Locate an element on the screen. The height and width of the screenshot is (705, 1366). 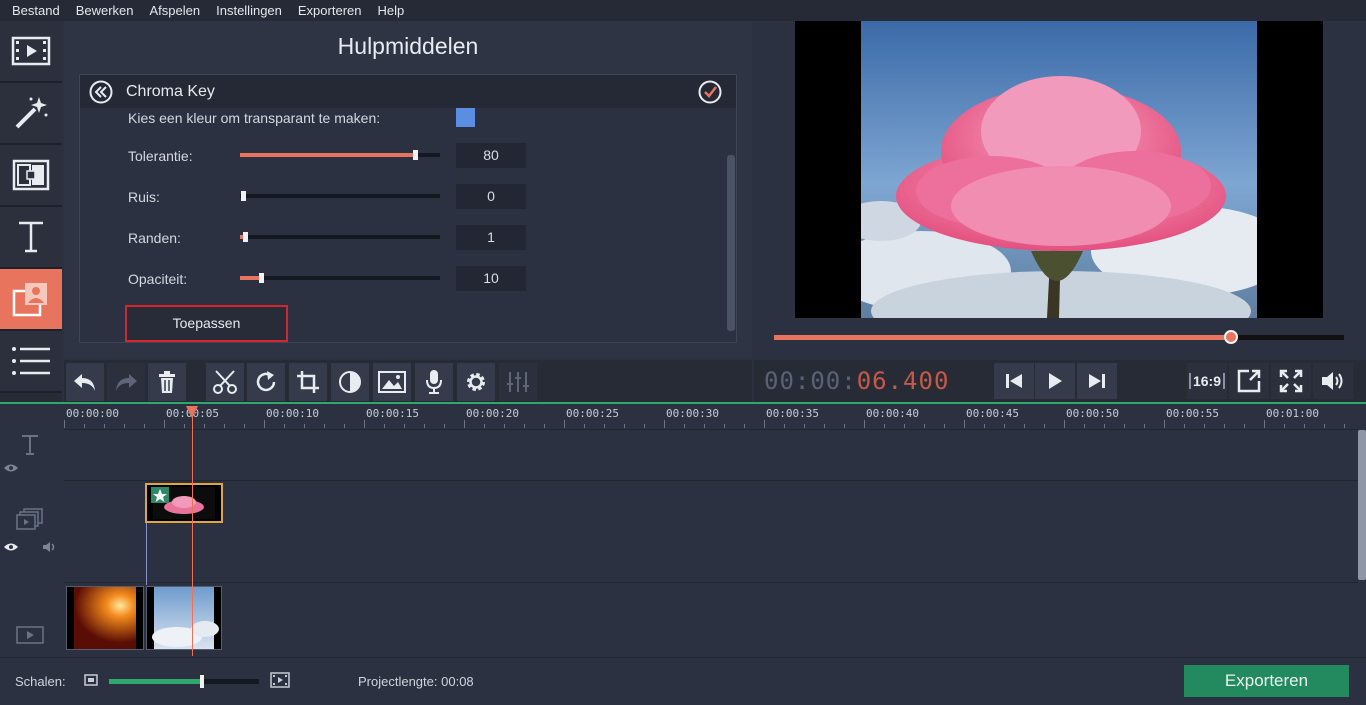
opacity-value: 10 is located at coordinates (491, 278).